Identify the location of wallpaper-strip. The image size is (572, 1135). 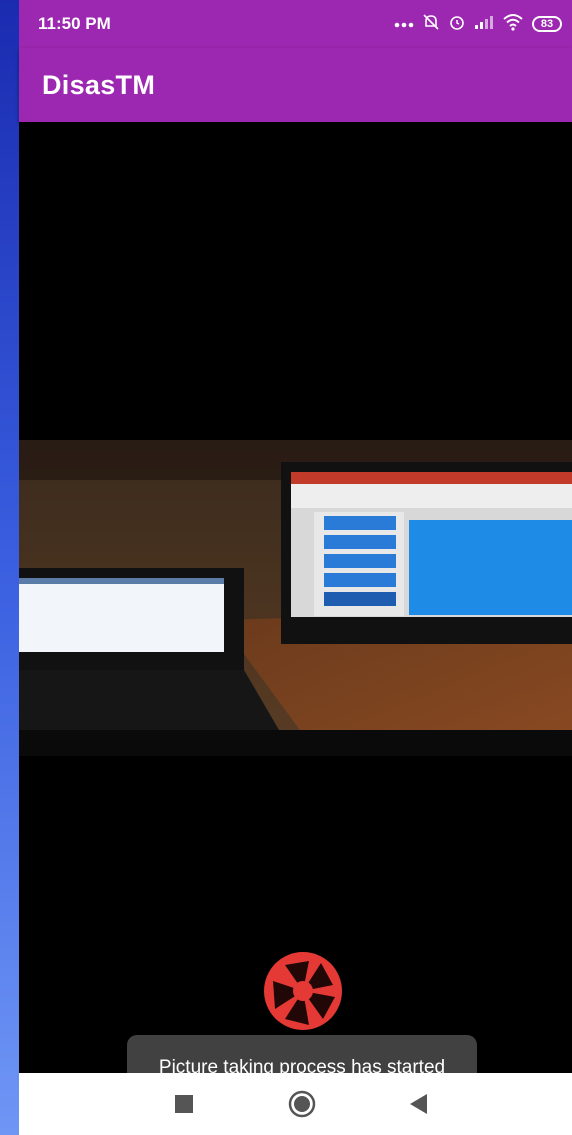
(9, 567).